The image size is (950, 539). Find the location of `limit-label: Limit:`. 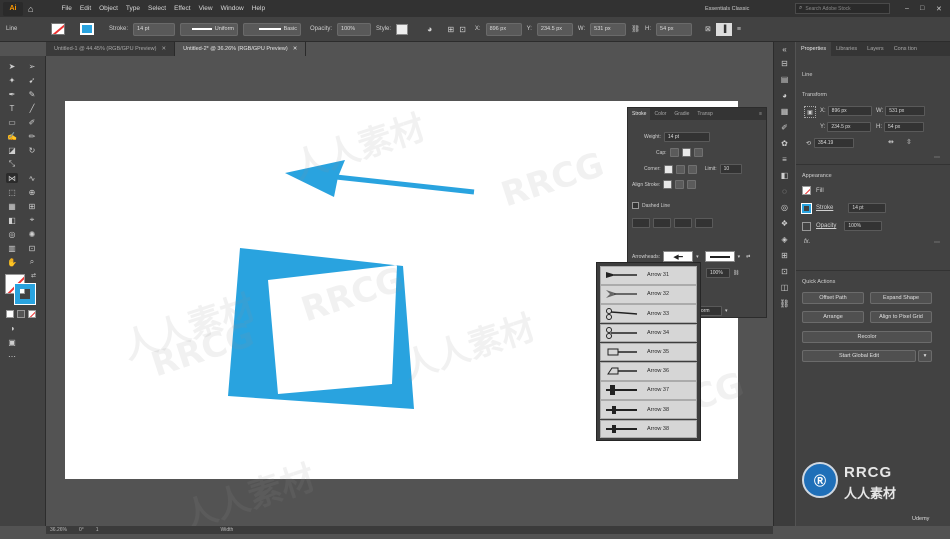

limit-label: Limit: is located at coordinates (710, 169).